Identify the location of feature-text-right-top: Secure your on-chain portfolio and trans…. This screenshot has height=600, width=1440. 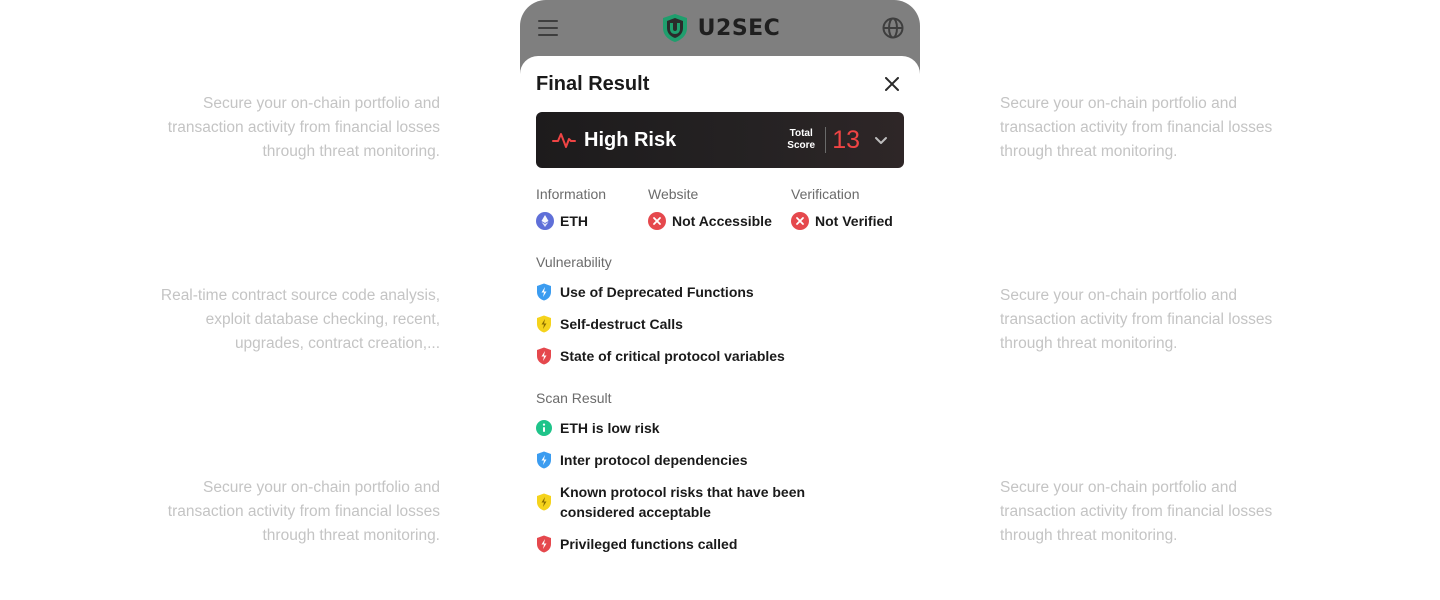
(1136, 127).